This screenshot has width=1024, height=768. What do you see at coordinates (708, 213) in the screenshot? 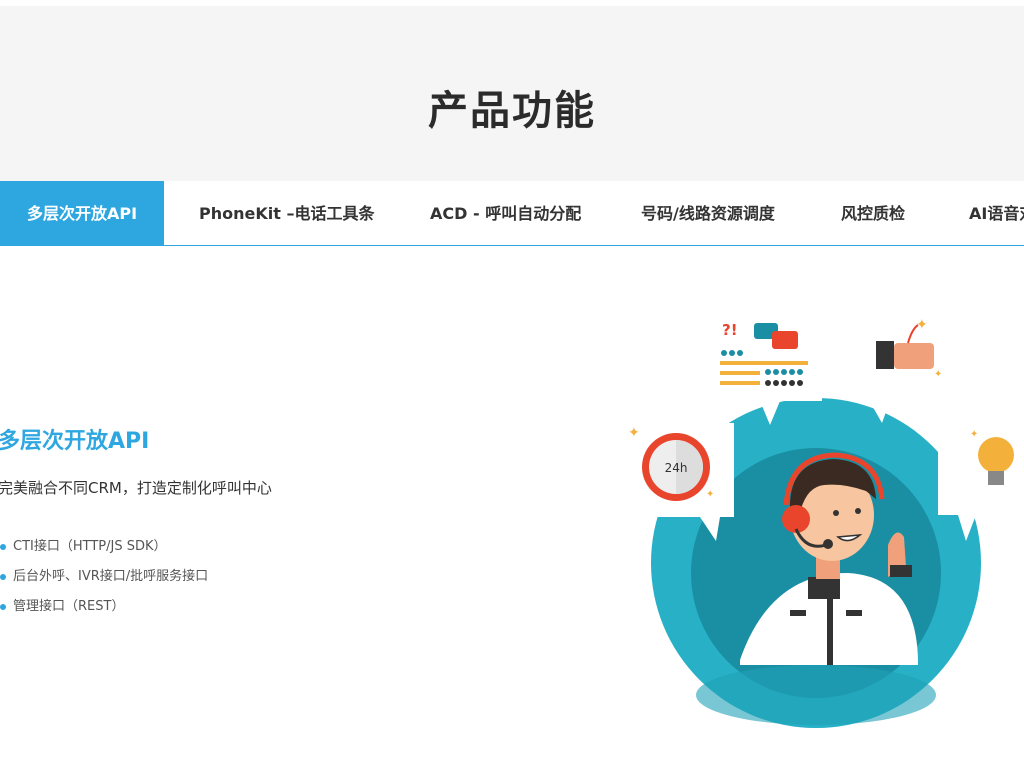
I see `tab-number-routing: 号码/线路资源调度` at bounding box center [708, 213].